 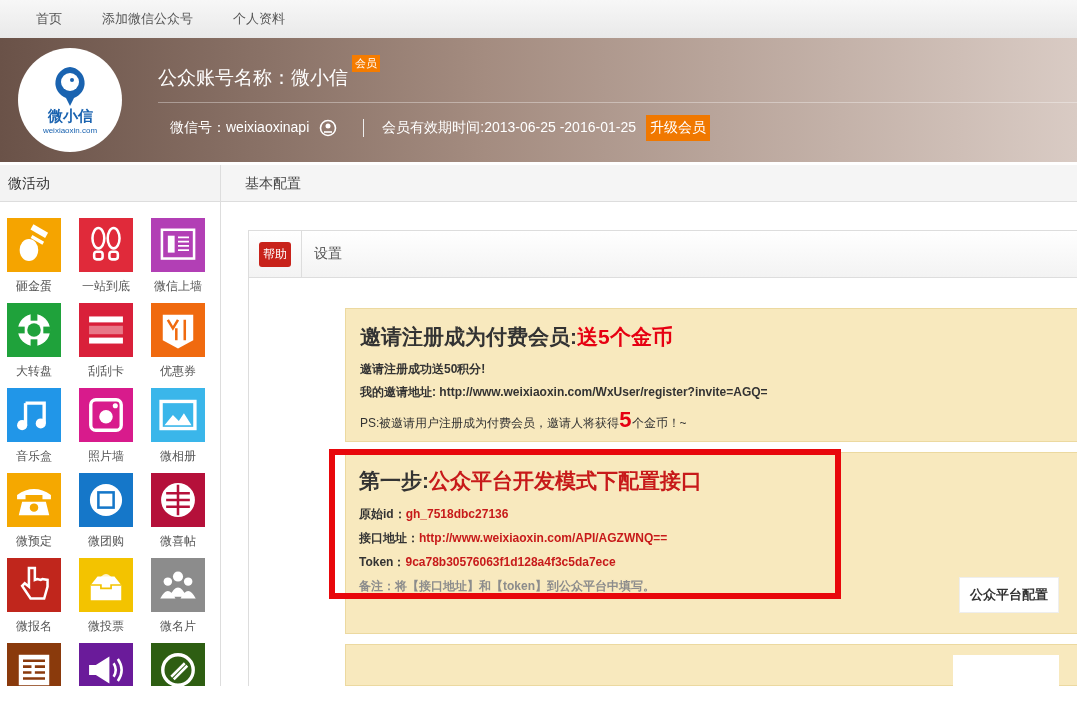 I want to click on invite-note: PS:被邀请用户注册成为付费会员，邀请人将获得5个金币！~, so click(x=524, y=420).